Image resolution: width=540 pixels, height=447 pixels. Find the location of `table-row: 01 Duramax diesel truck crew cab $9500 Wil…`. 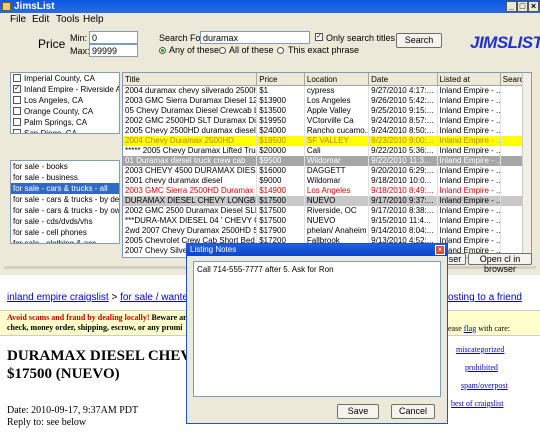

table-row: 01 Duramax diesel truck crew cab $9500 Wil… is located at coordinates (327, 161).